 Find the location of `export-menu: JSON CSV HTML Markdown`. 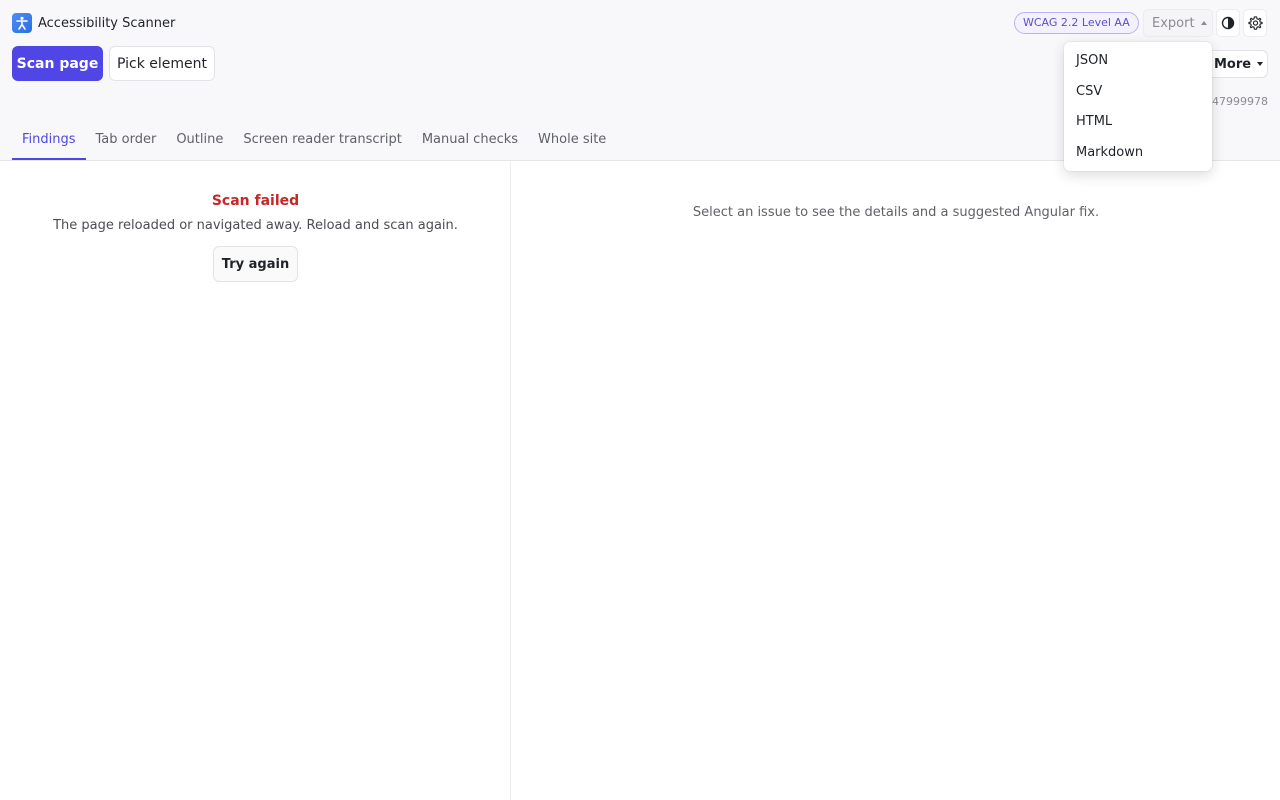

export-menu: JSON CSV HTML Markdown is located at coordinates (1138, 106).